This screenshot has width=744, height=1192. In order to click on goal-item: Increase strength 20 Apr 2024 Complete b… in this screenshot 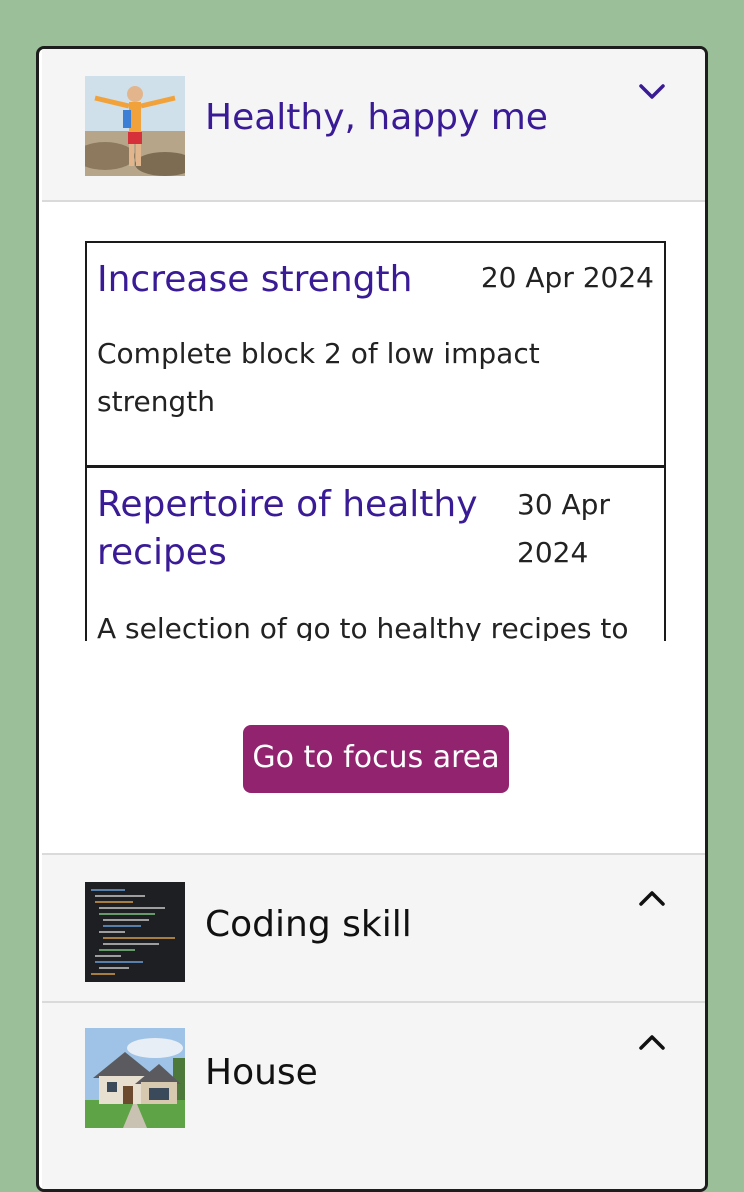, I will do `click(375, 355)`.